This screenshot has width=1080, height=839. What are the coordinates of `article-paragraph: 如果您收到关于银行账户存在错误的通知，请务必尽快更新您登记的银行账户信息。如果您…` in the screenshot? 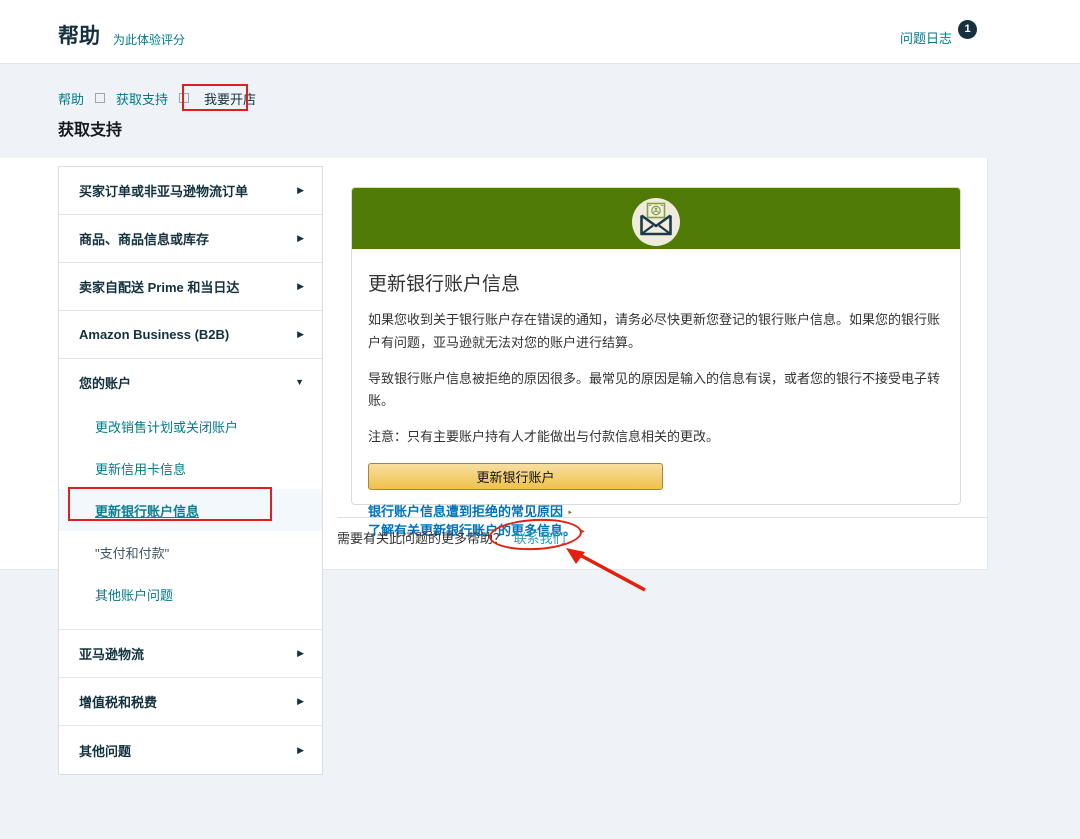 It's located at (654, 331).